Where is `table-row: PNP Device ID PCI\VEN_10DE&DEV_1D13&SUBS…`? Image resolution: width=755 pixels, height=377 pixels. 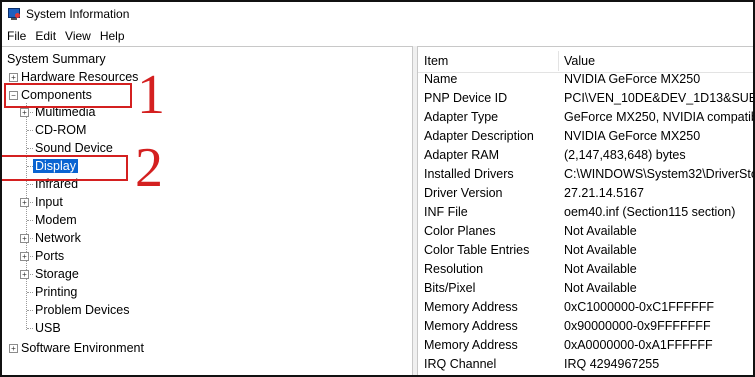 table-row: PNP Device ID PCI\VEN_10DE&DEV_1D13&SUBS… is located at coordinates (585, 98).